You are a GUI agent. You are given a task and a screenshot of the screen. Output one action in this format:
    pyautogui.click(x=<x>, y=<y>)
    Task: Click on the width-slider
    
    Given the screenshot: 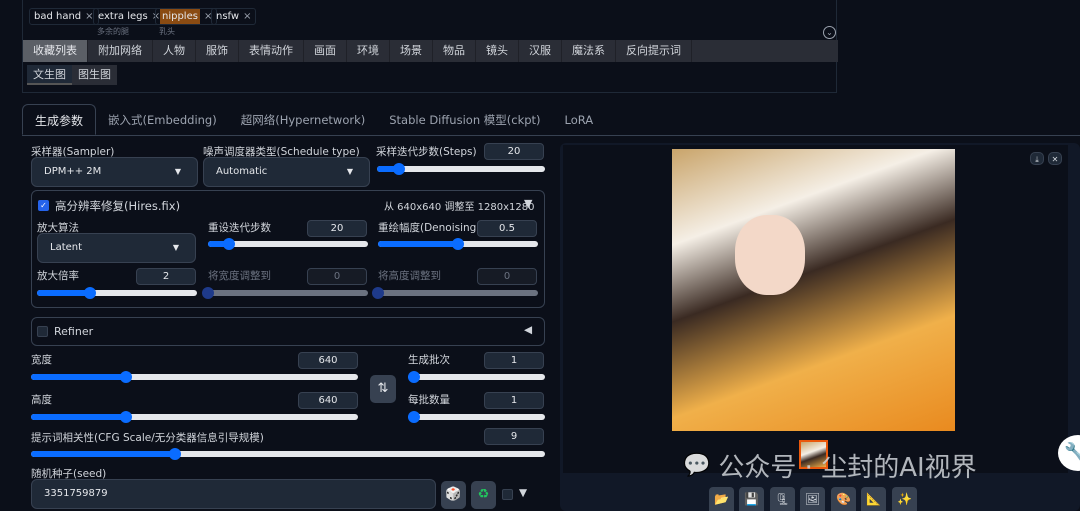 What is the action you would take?
    pyautogui.click(x=194, y=377)
    